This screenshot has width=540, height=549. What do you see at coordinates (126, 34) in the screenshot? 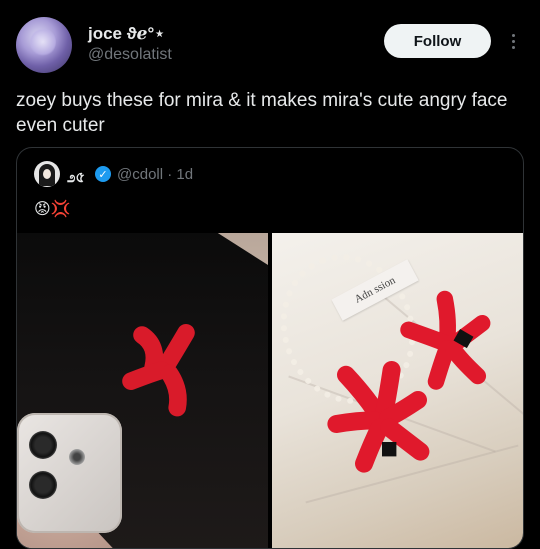
I see `author-display-name: joce ϑℯ°⋆` at bounding box center [126, 34].